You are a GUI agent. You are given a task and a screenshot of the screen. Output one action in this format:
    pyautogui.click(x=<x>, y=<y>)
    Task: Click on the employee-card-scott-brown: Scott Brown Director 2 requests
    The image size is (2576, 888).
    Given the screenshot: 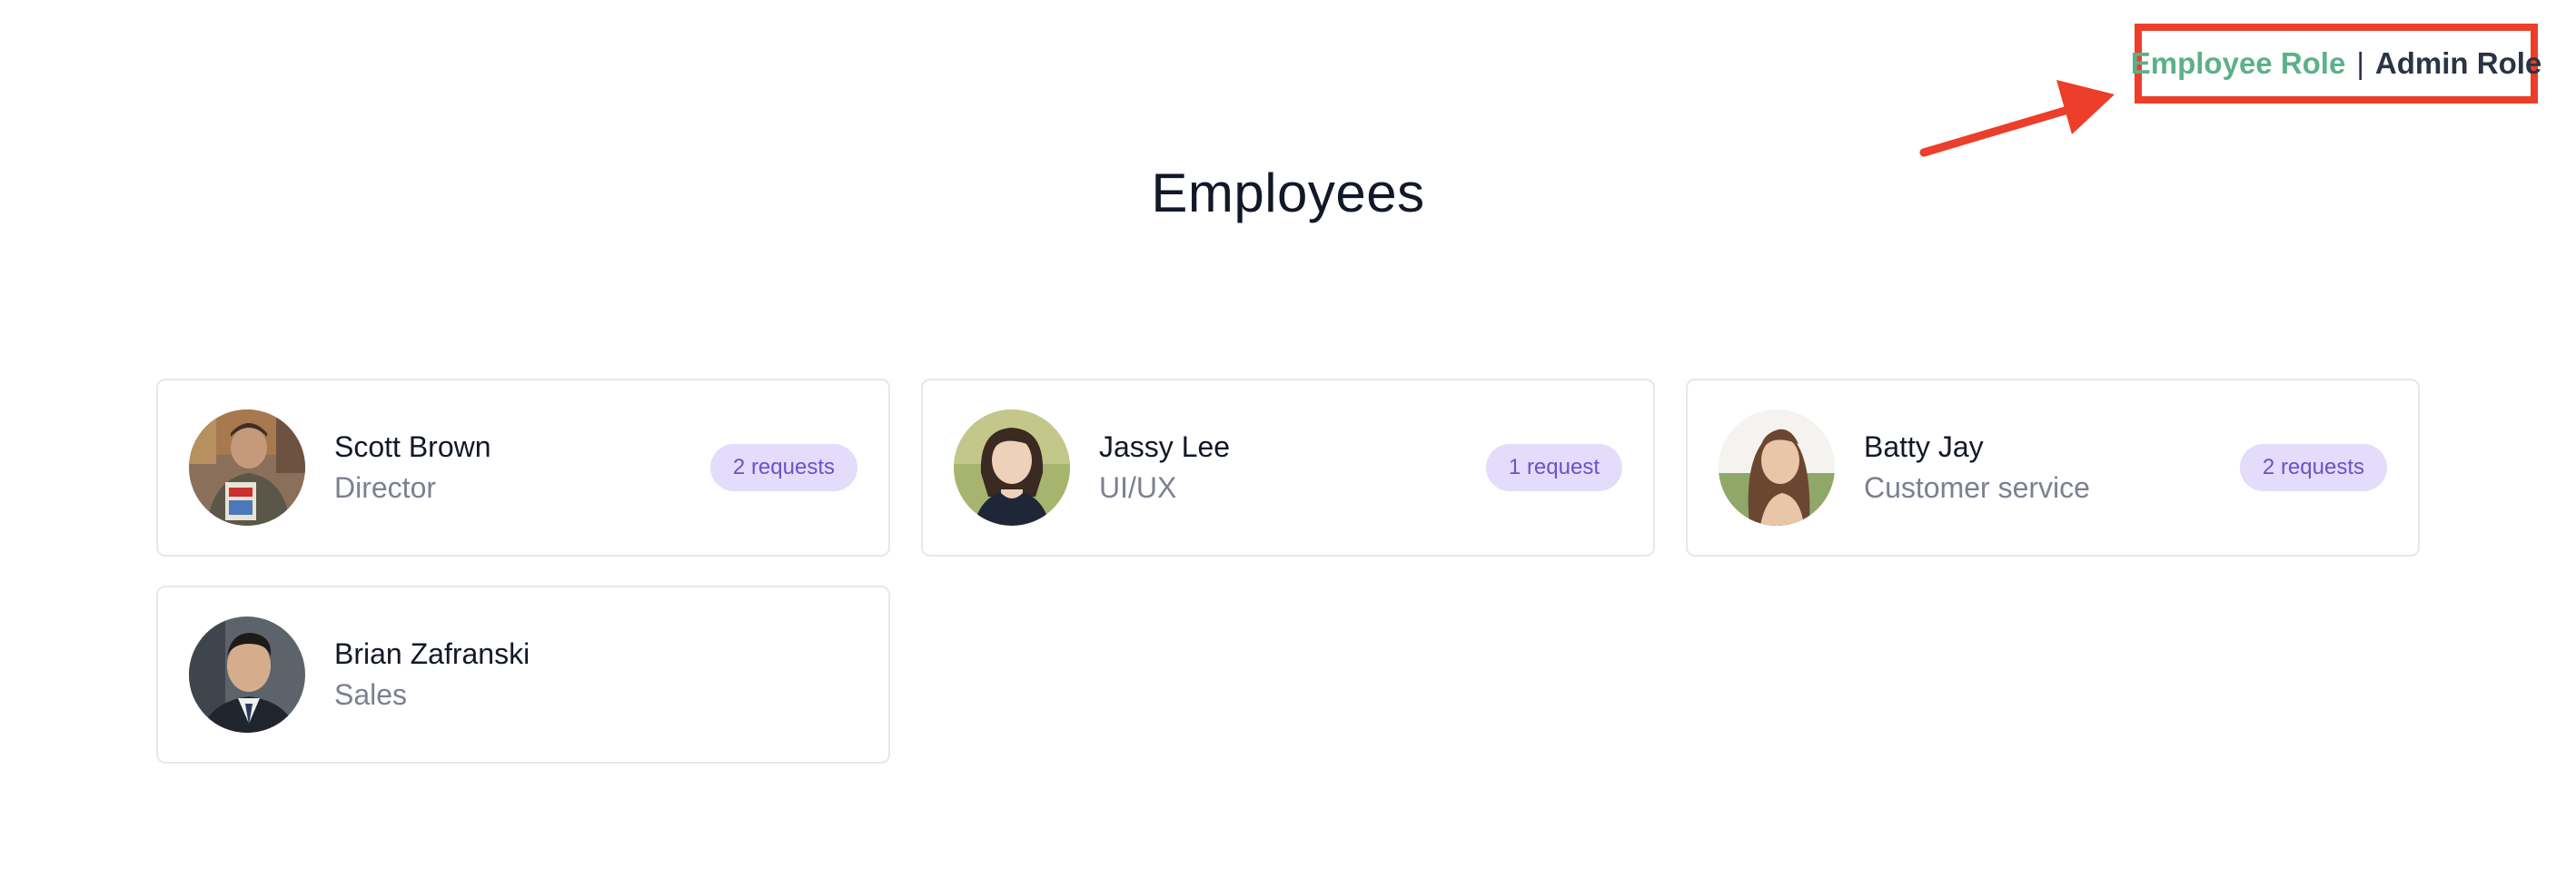 What is the action you would take?
    pyautogui.click(x=523, y=468)
    